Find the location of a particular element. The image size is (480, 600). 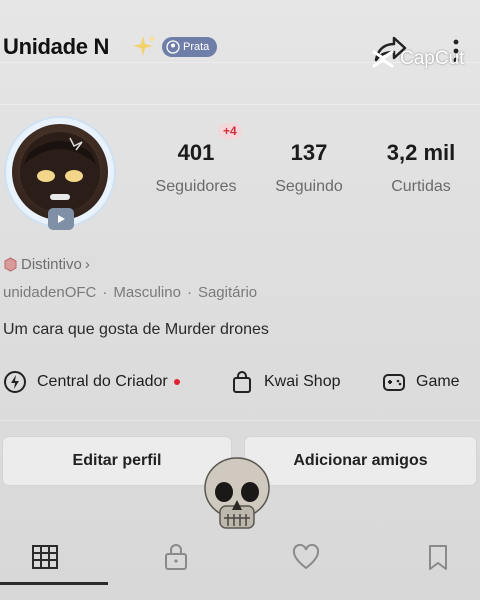

likes-stat: 3,2 mil Curtidas is located at coordinates (421, 168).